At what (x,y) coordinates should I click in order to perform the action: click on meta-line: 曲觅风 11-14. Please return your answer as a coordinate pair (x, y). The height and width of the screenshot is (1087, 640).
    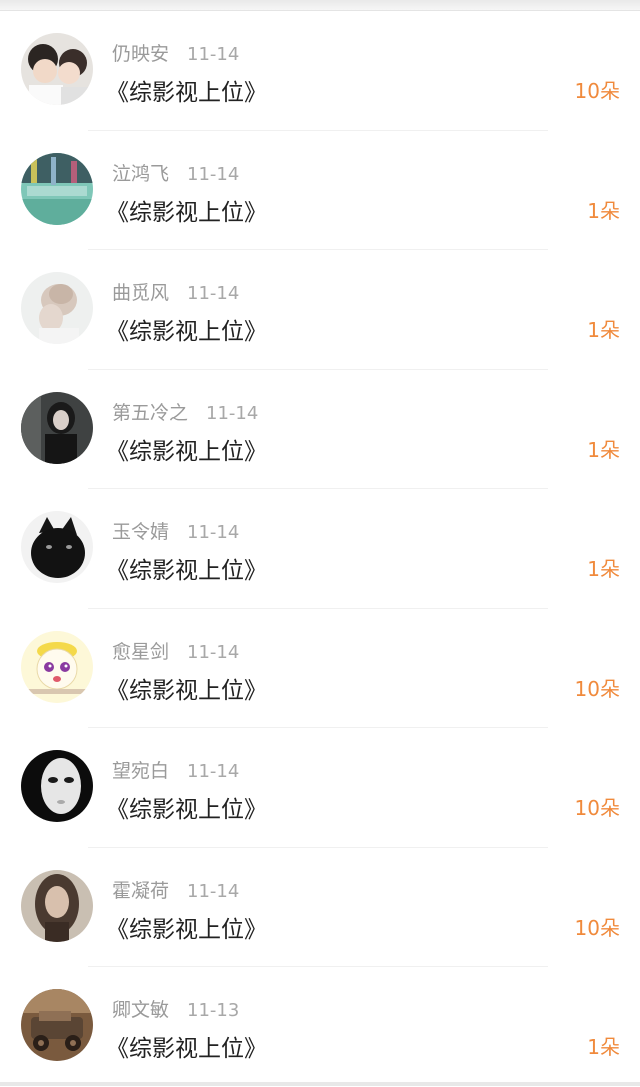
    Looking at the image, I should click on (175, 291).